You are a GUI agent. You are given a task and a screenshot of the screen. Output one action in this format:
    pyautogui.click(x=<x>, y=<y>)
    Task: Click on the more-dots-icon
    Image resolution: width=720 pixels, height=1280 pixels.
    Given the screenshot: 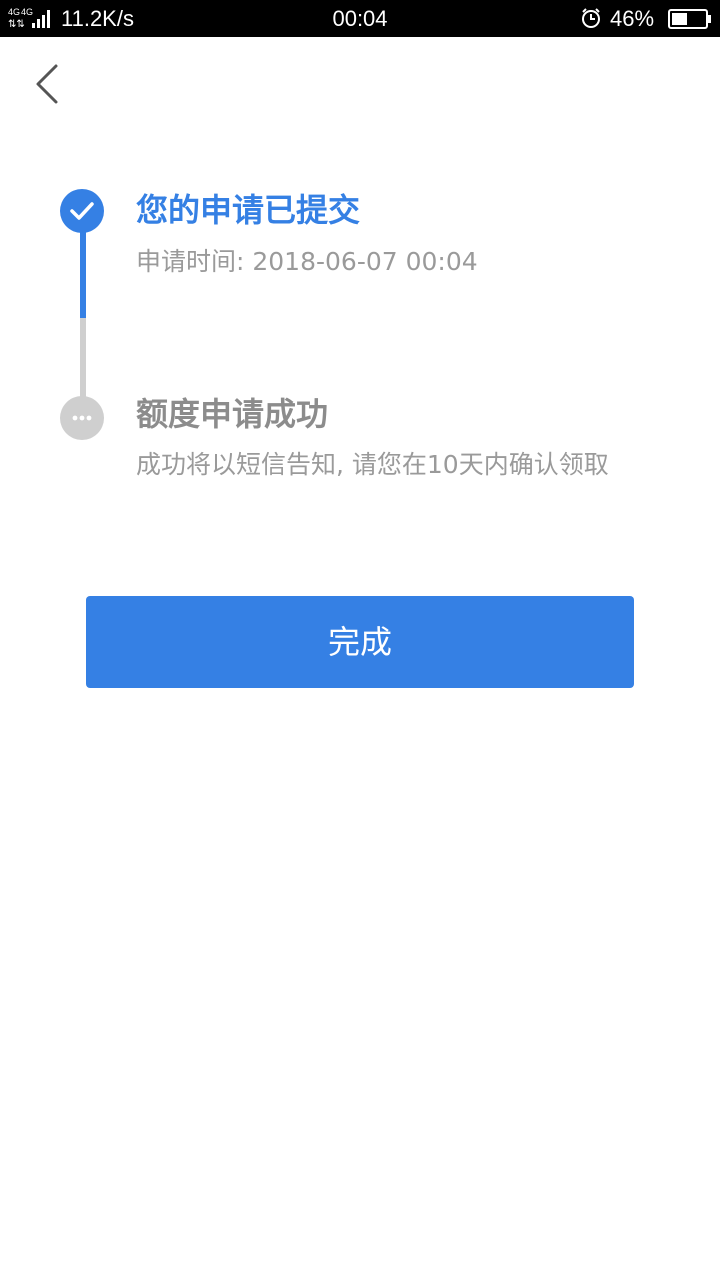 What is the action you would take?
    pyautogui.click(x=82, y=418)
    